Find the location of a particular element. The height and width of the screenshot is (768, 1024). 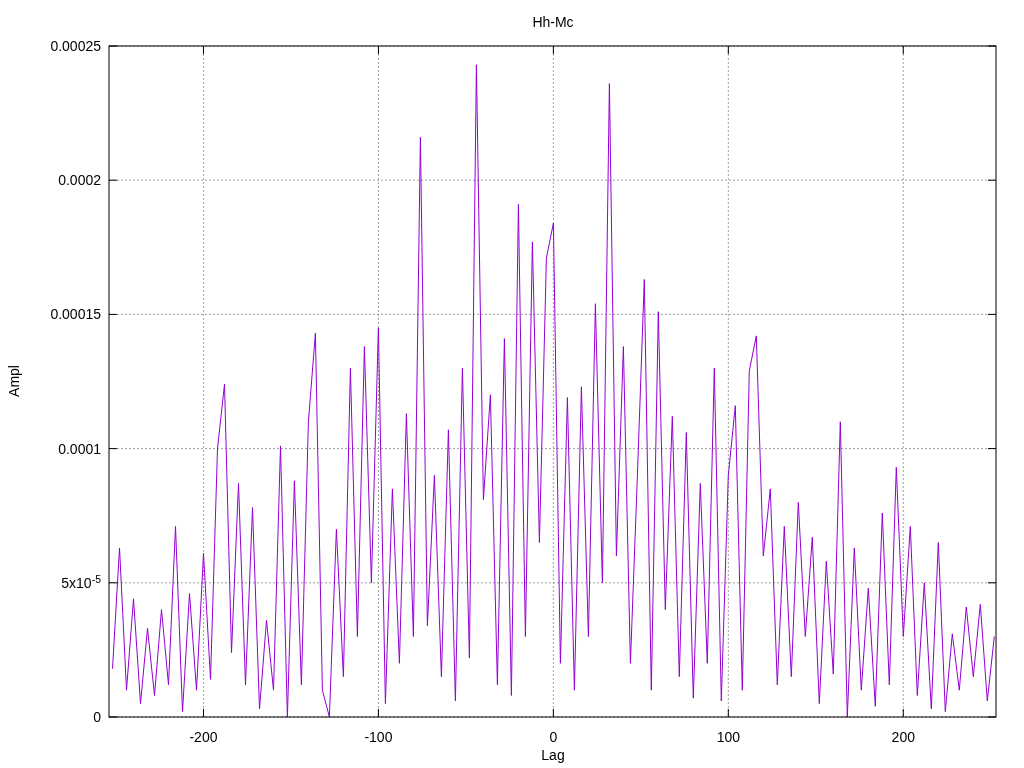

axis-label: Ampl is located at coordinates (14, 381).